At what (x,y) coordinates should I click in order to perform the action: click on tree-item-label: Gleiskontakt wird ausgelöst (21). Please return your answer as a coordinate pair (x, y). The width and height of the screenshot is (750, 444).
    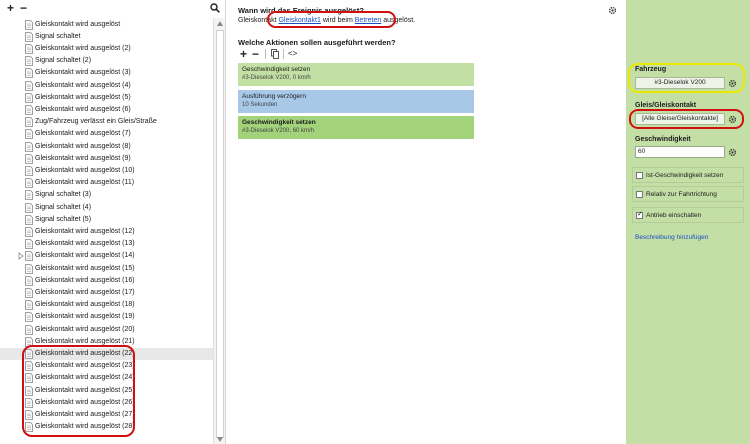
    Looking at the image, I should click on (85, 341).